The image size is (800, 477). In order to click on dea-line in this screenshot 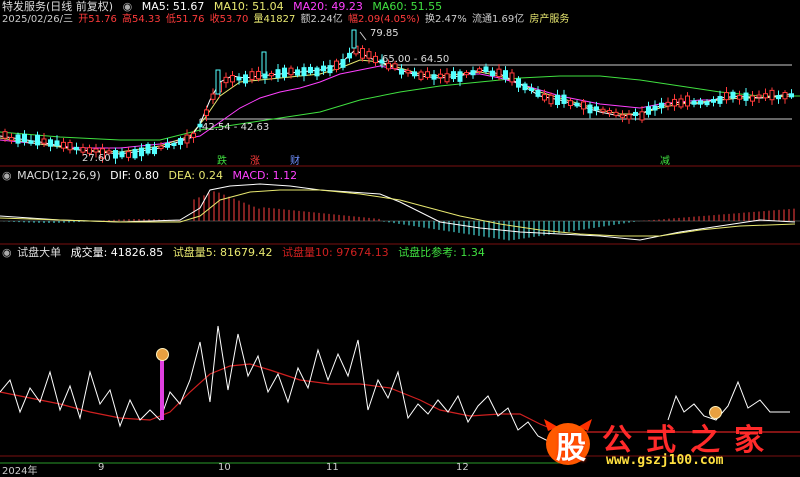, I will do `click(398, 213)`.